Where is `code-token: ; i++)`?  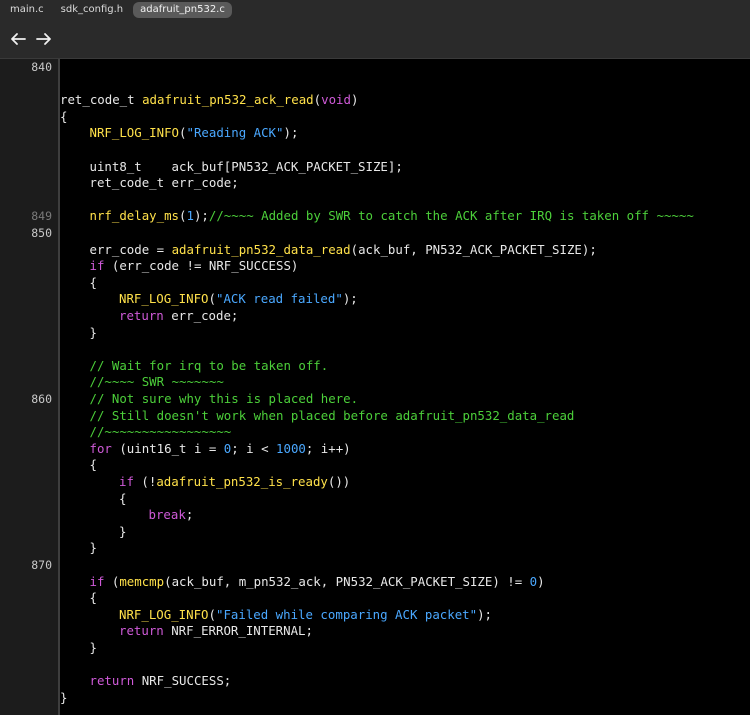
code-token: ; i++) is located at coordinates (328, 448).